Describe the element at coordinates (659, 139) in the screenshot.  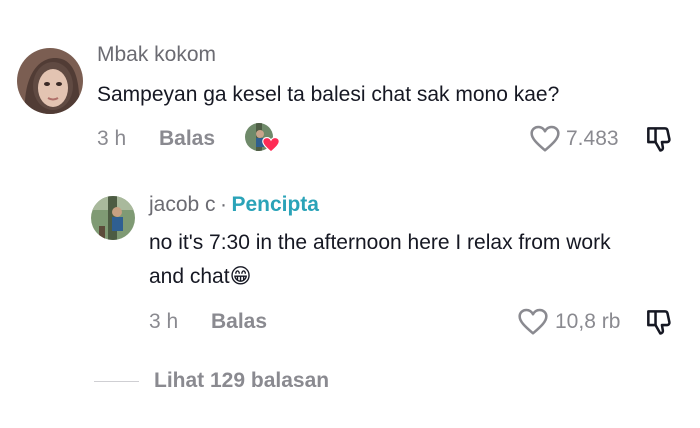
I see `dislike-icon` at that location.